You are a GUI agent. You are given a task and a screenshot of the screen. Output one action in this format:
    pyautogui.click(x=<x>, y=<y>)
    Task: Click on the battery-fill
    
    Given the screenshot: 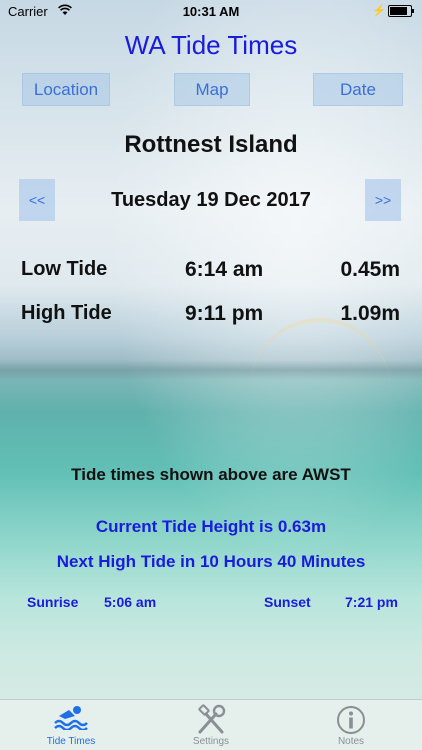 What is the action you would take?
    pyautogui.click(x=399, y=11)
    